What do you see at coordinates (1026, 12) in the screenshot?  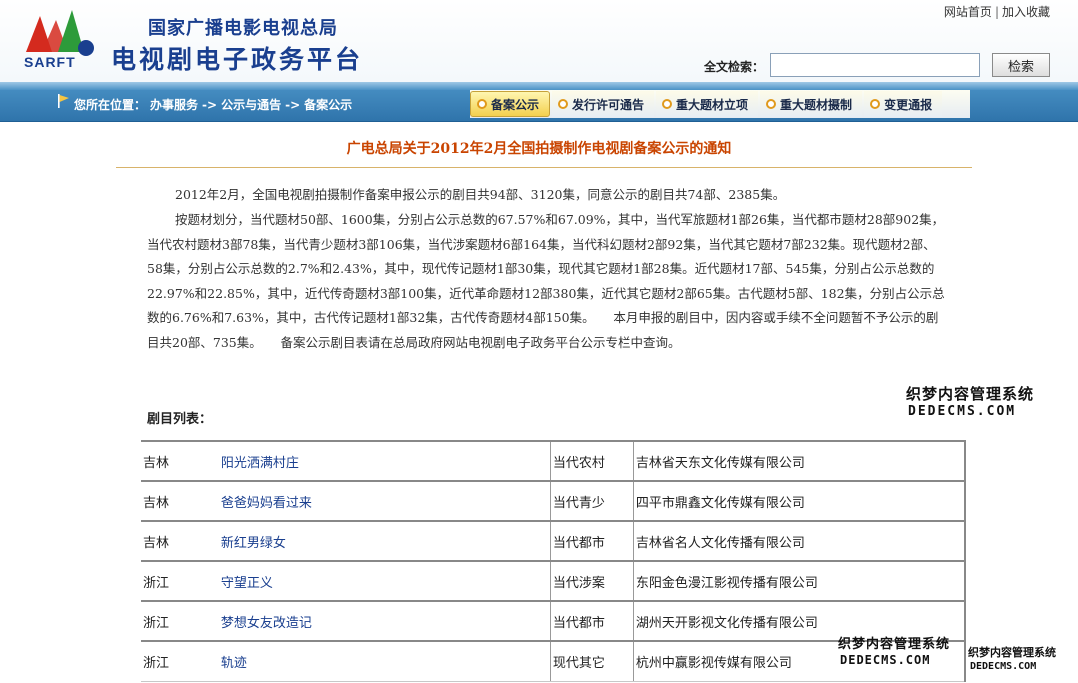 I see `add-favorite-link: 加入收藏` at bounding box center [1026, 12].